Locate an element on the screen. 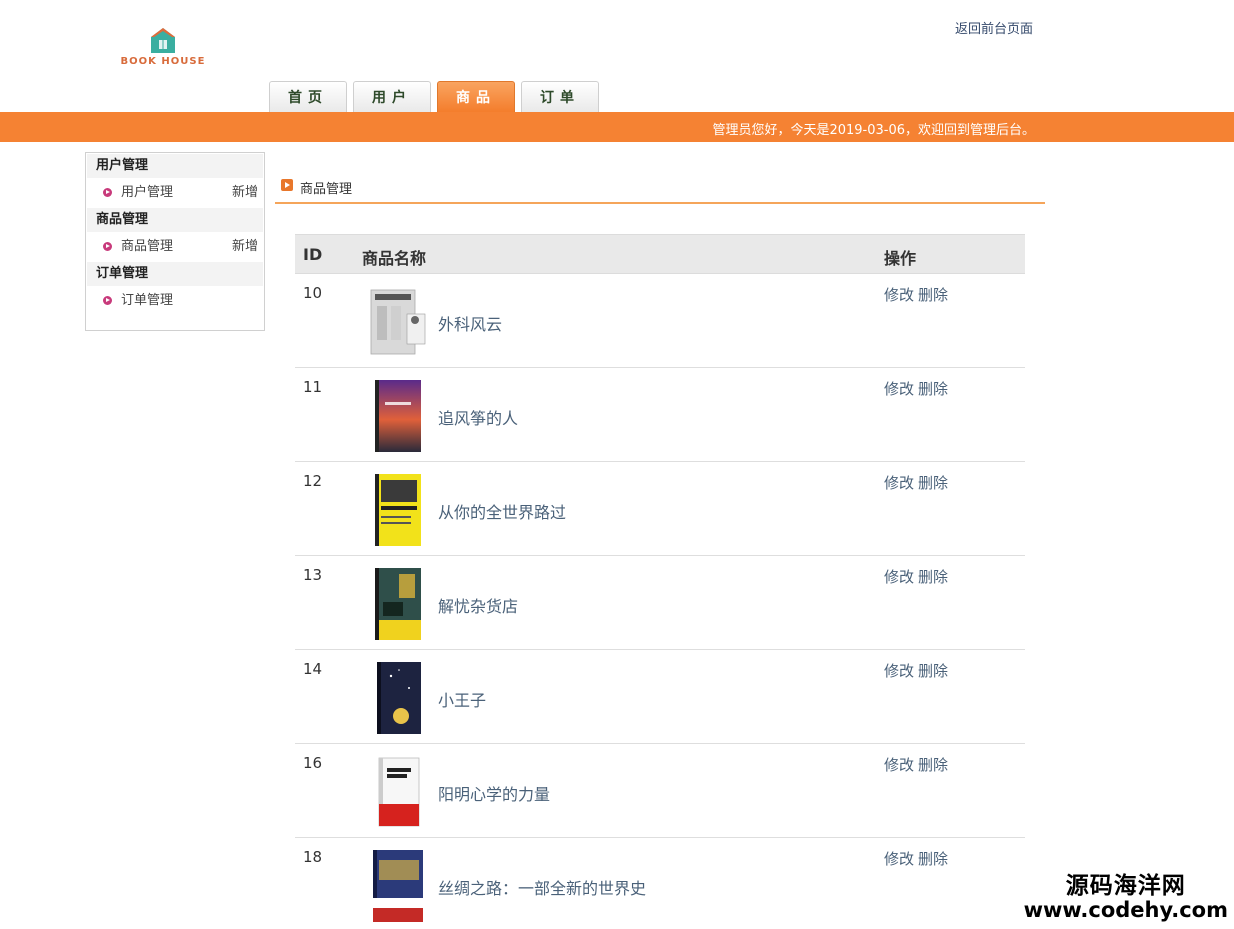  back-to-frontend-link: 返回前台页面 is located at coordinates (994, 27).